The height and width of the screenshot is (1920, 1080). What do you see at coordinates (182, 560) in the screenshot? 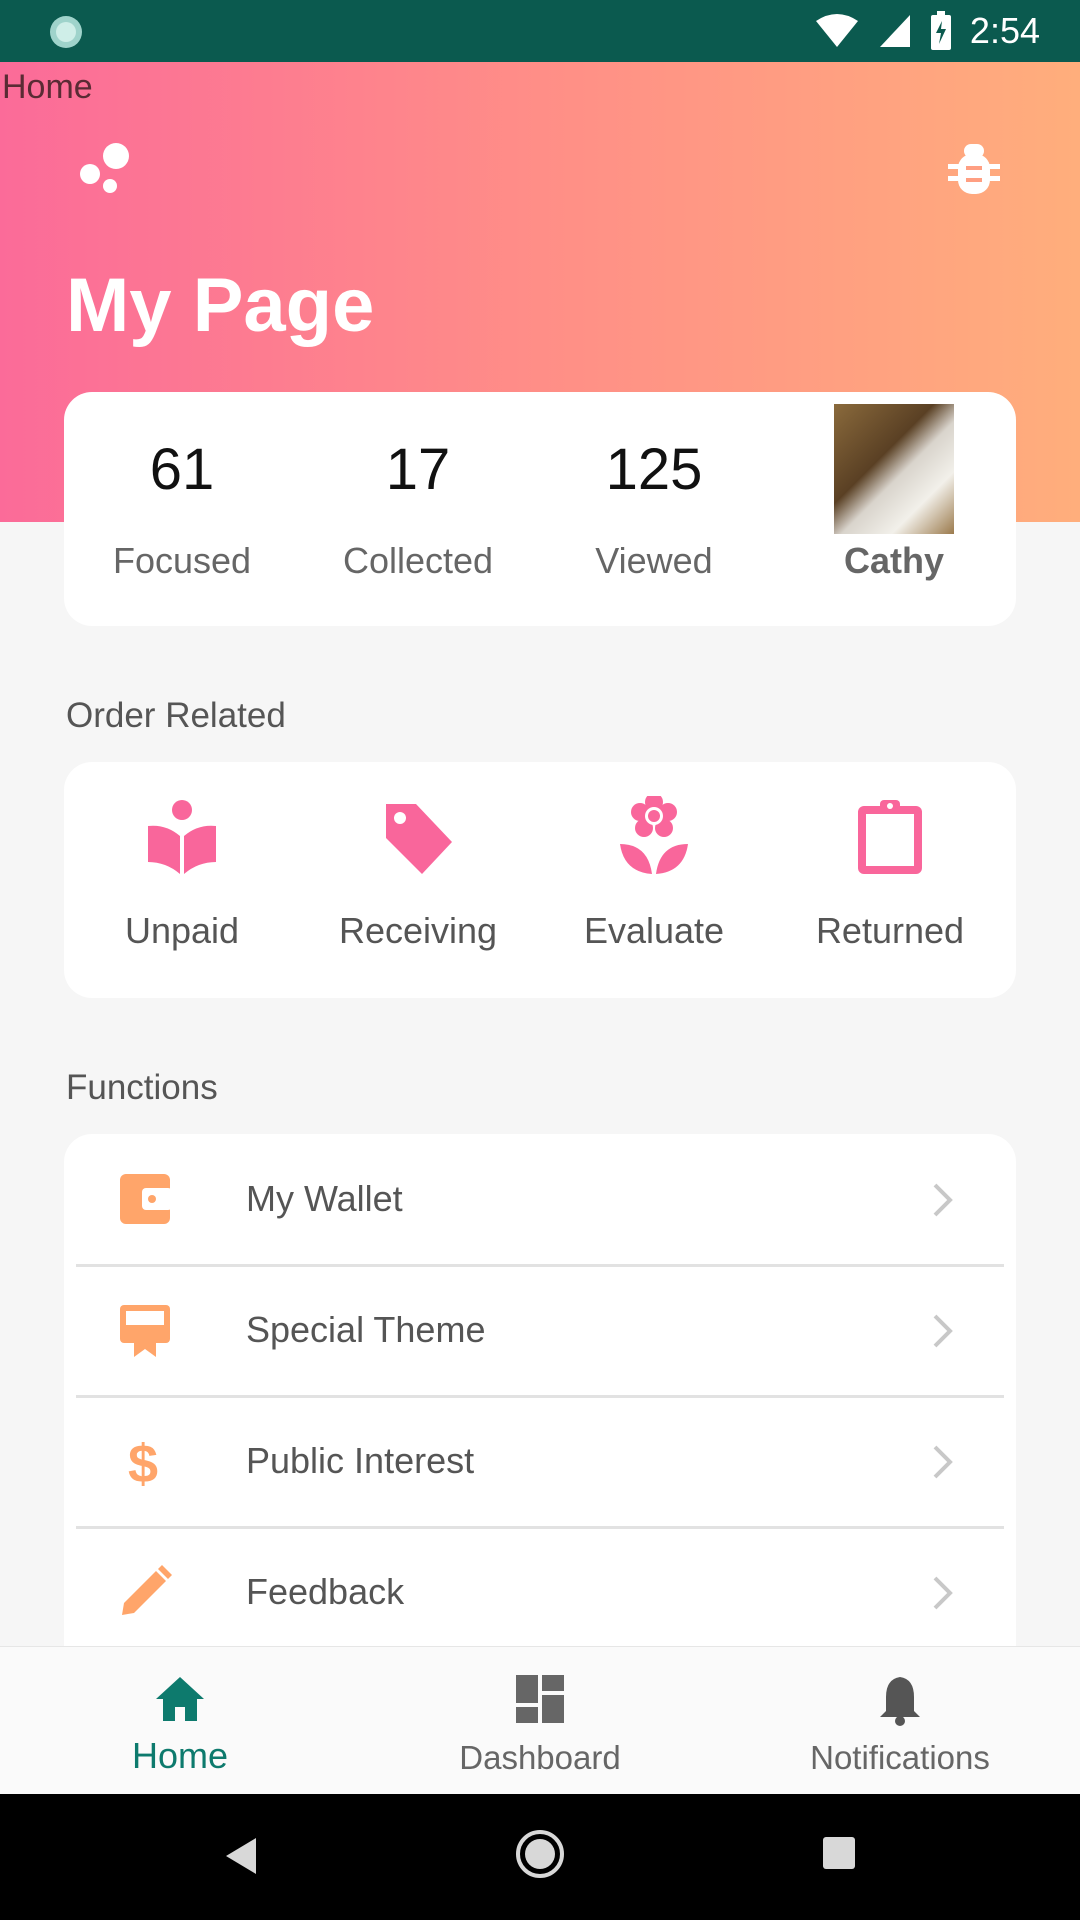
I see `stat-label: Focused` at bounding box center [182, 560].